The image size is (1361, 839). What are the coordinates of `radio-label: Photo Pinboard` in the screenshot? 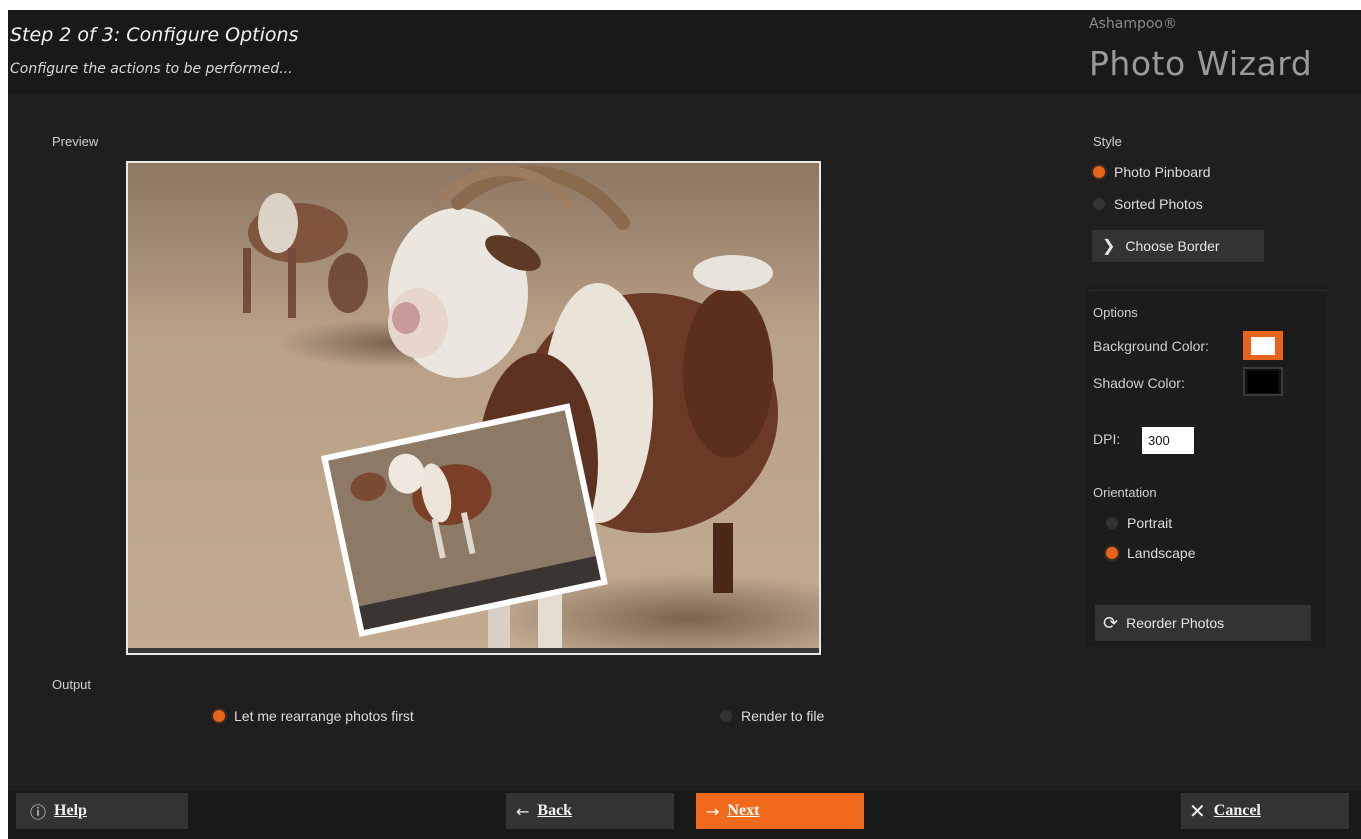 It's located at (1162, 172).